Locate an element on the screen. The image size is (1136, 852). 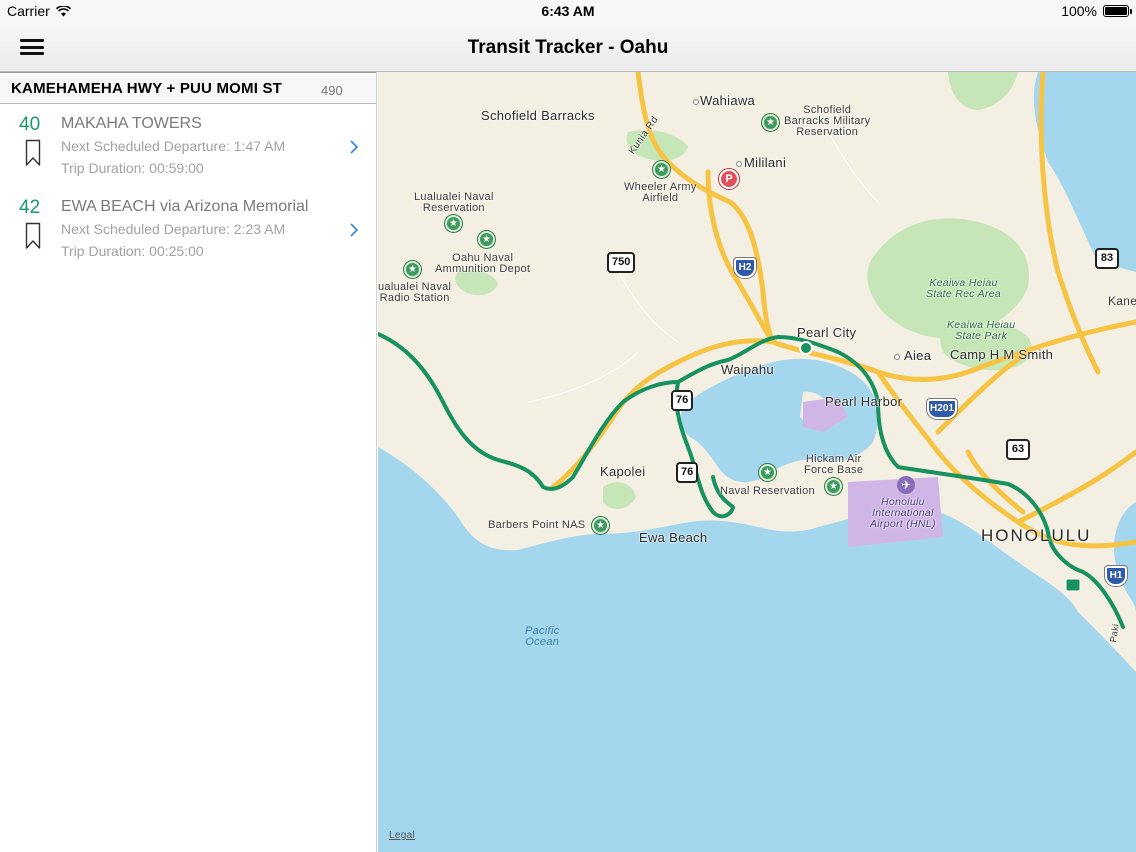
route-shield-63: 63 is located at coordinates (1018, 449).